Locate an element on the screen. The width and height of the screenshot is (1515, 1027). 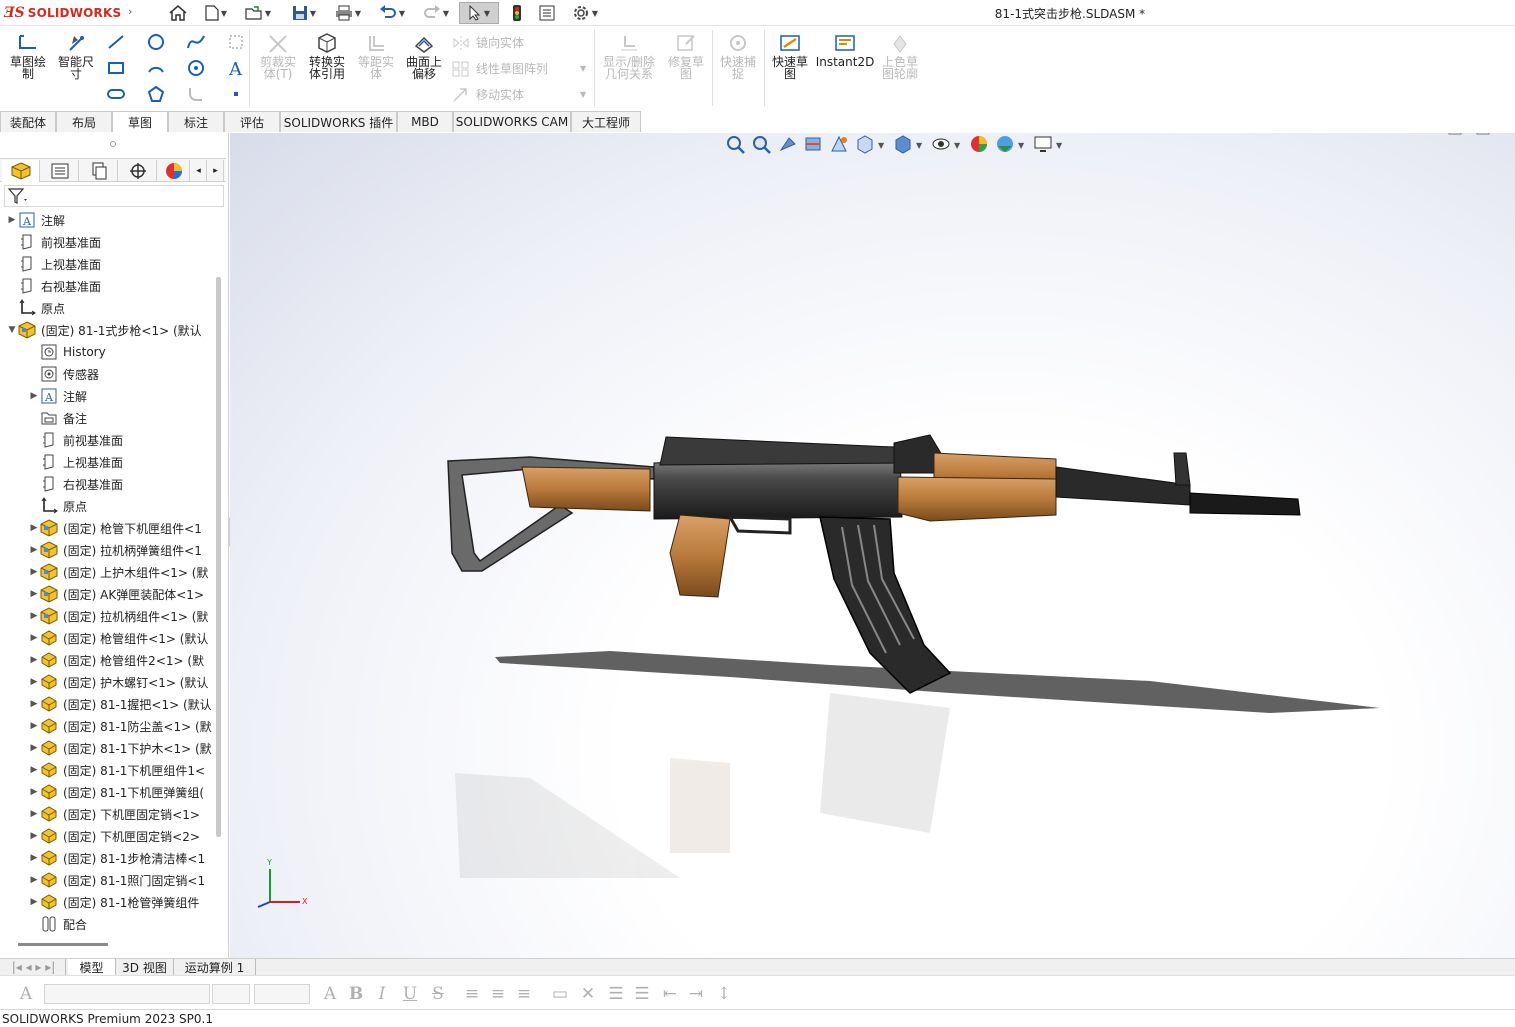
rectangle-icon is located at coordinates (117, 68).